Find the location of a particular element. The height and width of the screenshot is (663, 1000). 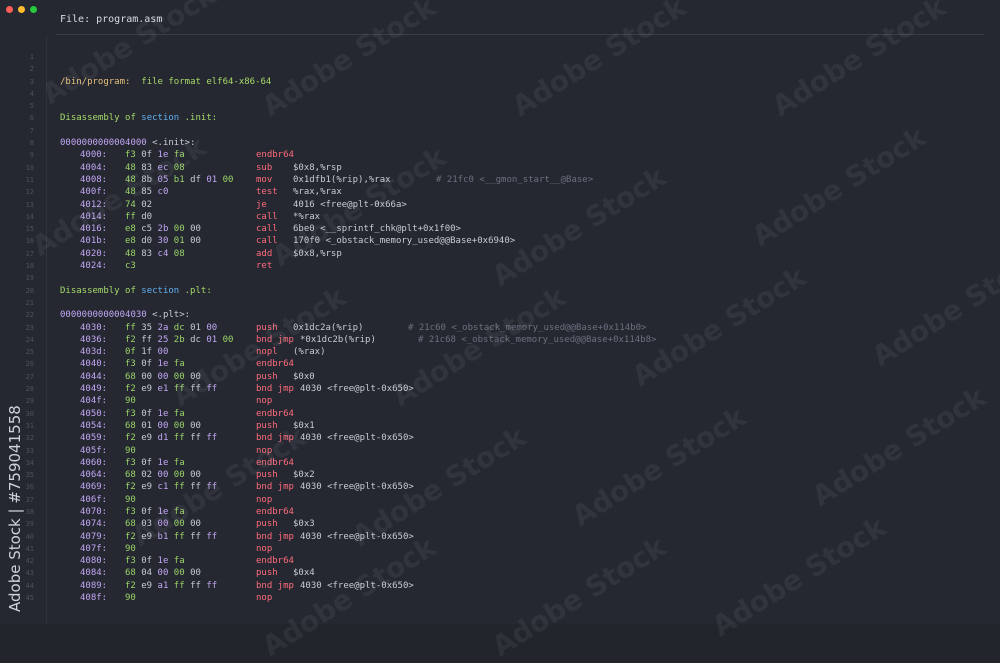

instruction-address: 4054: is located at coordinates (94, 425).